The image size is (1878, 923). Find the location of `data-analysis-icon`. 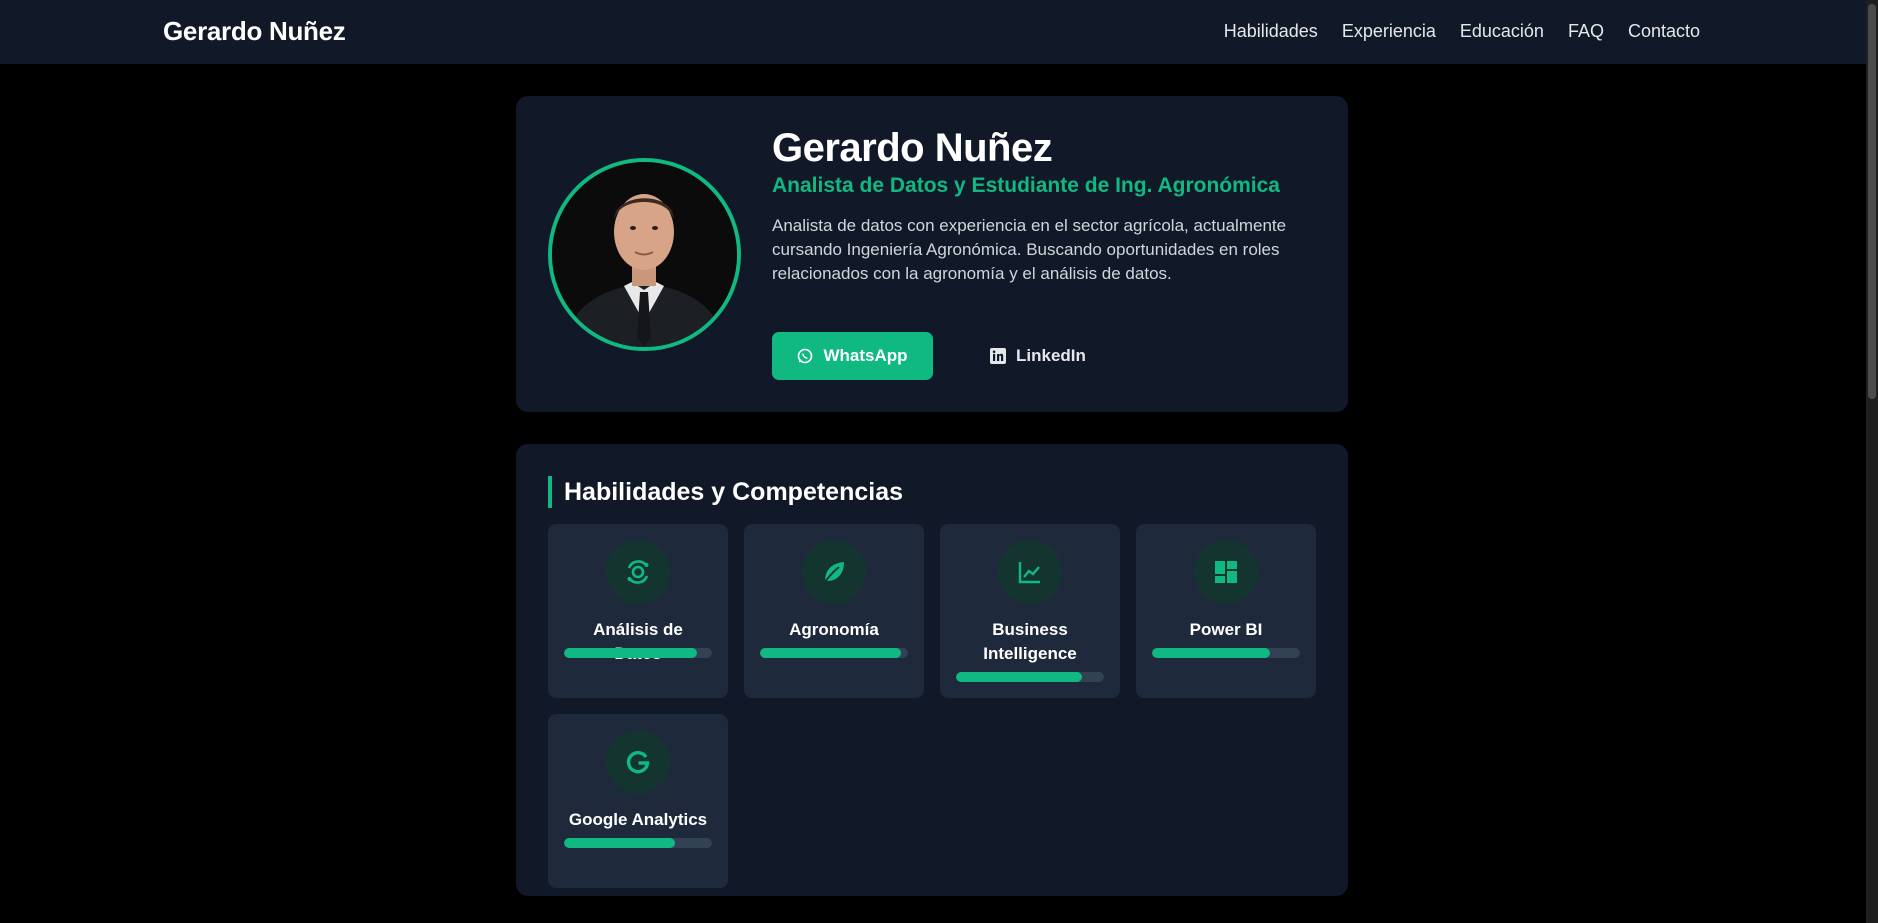

data-analysis-icon is located at coordinates (638, 572).